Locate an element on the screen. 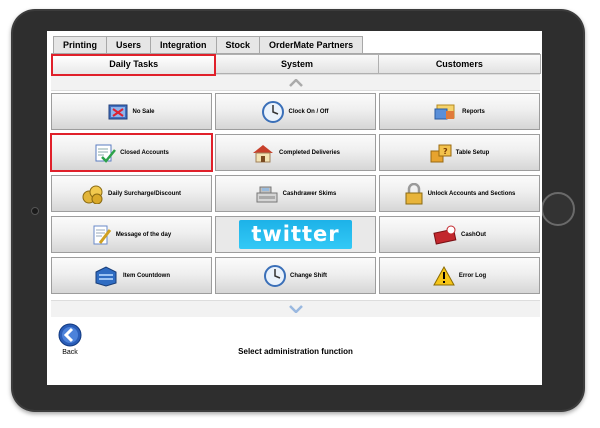  cashdrawer-skims-button: Cashdrawer Skims is located at coordinates (295, 193).